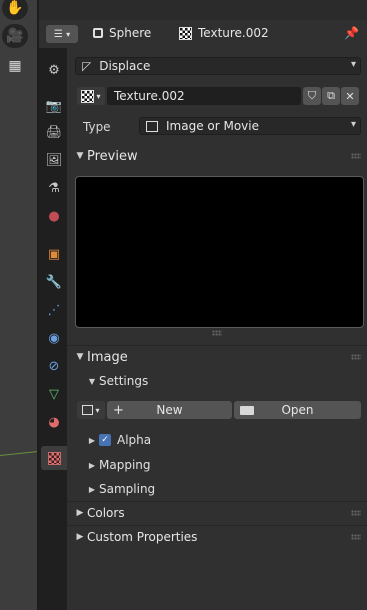  Describe the element at coordinates (152, 126) in the screenshot. I see `image-icon` at that location.